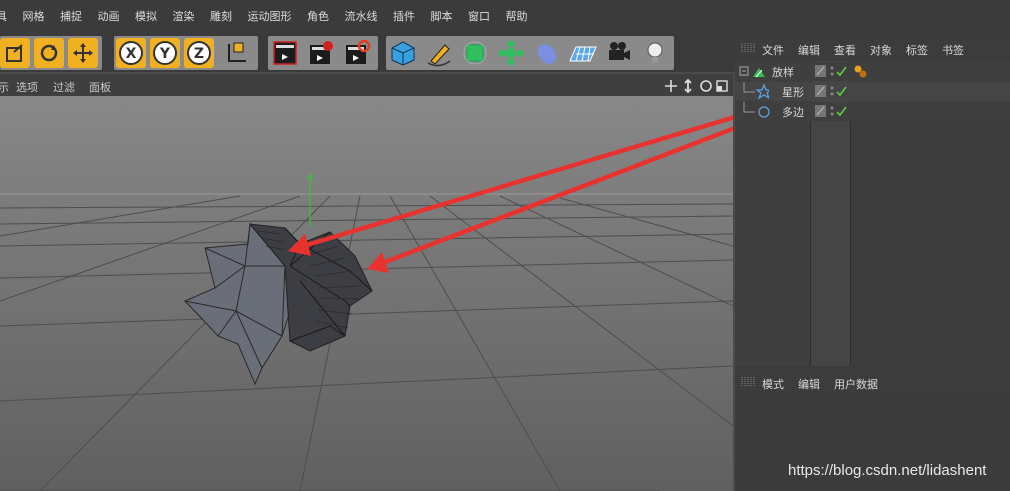 This screenshot has height=491, width=1010. I want to click on om-menu-bookmarks: 书签, so click(953, 50).